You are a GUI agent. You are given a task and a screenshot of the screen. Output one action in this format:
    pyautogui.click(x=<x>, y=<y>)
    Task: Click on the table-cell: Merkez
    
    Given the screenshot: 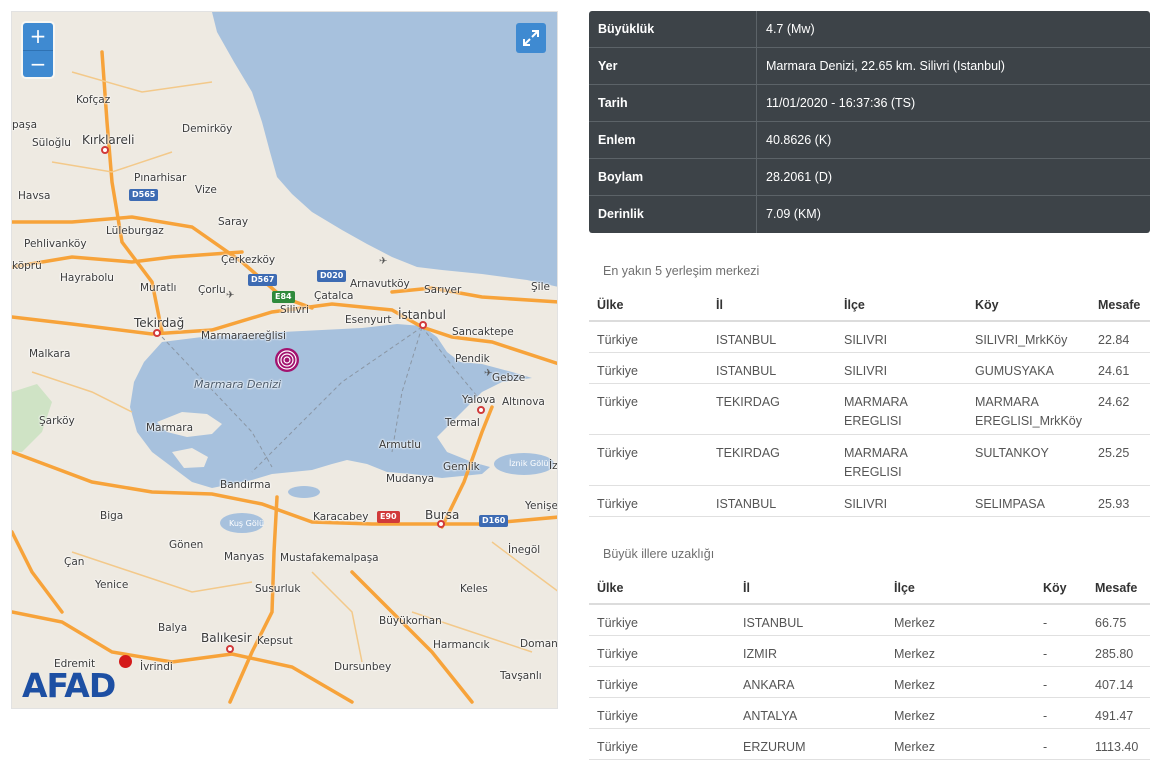 What is the action you would take?
    pyautogui.click(x=960, y=651)
    